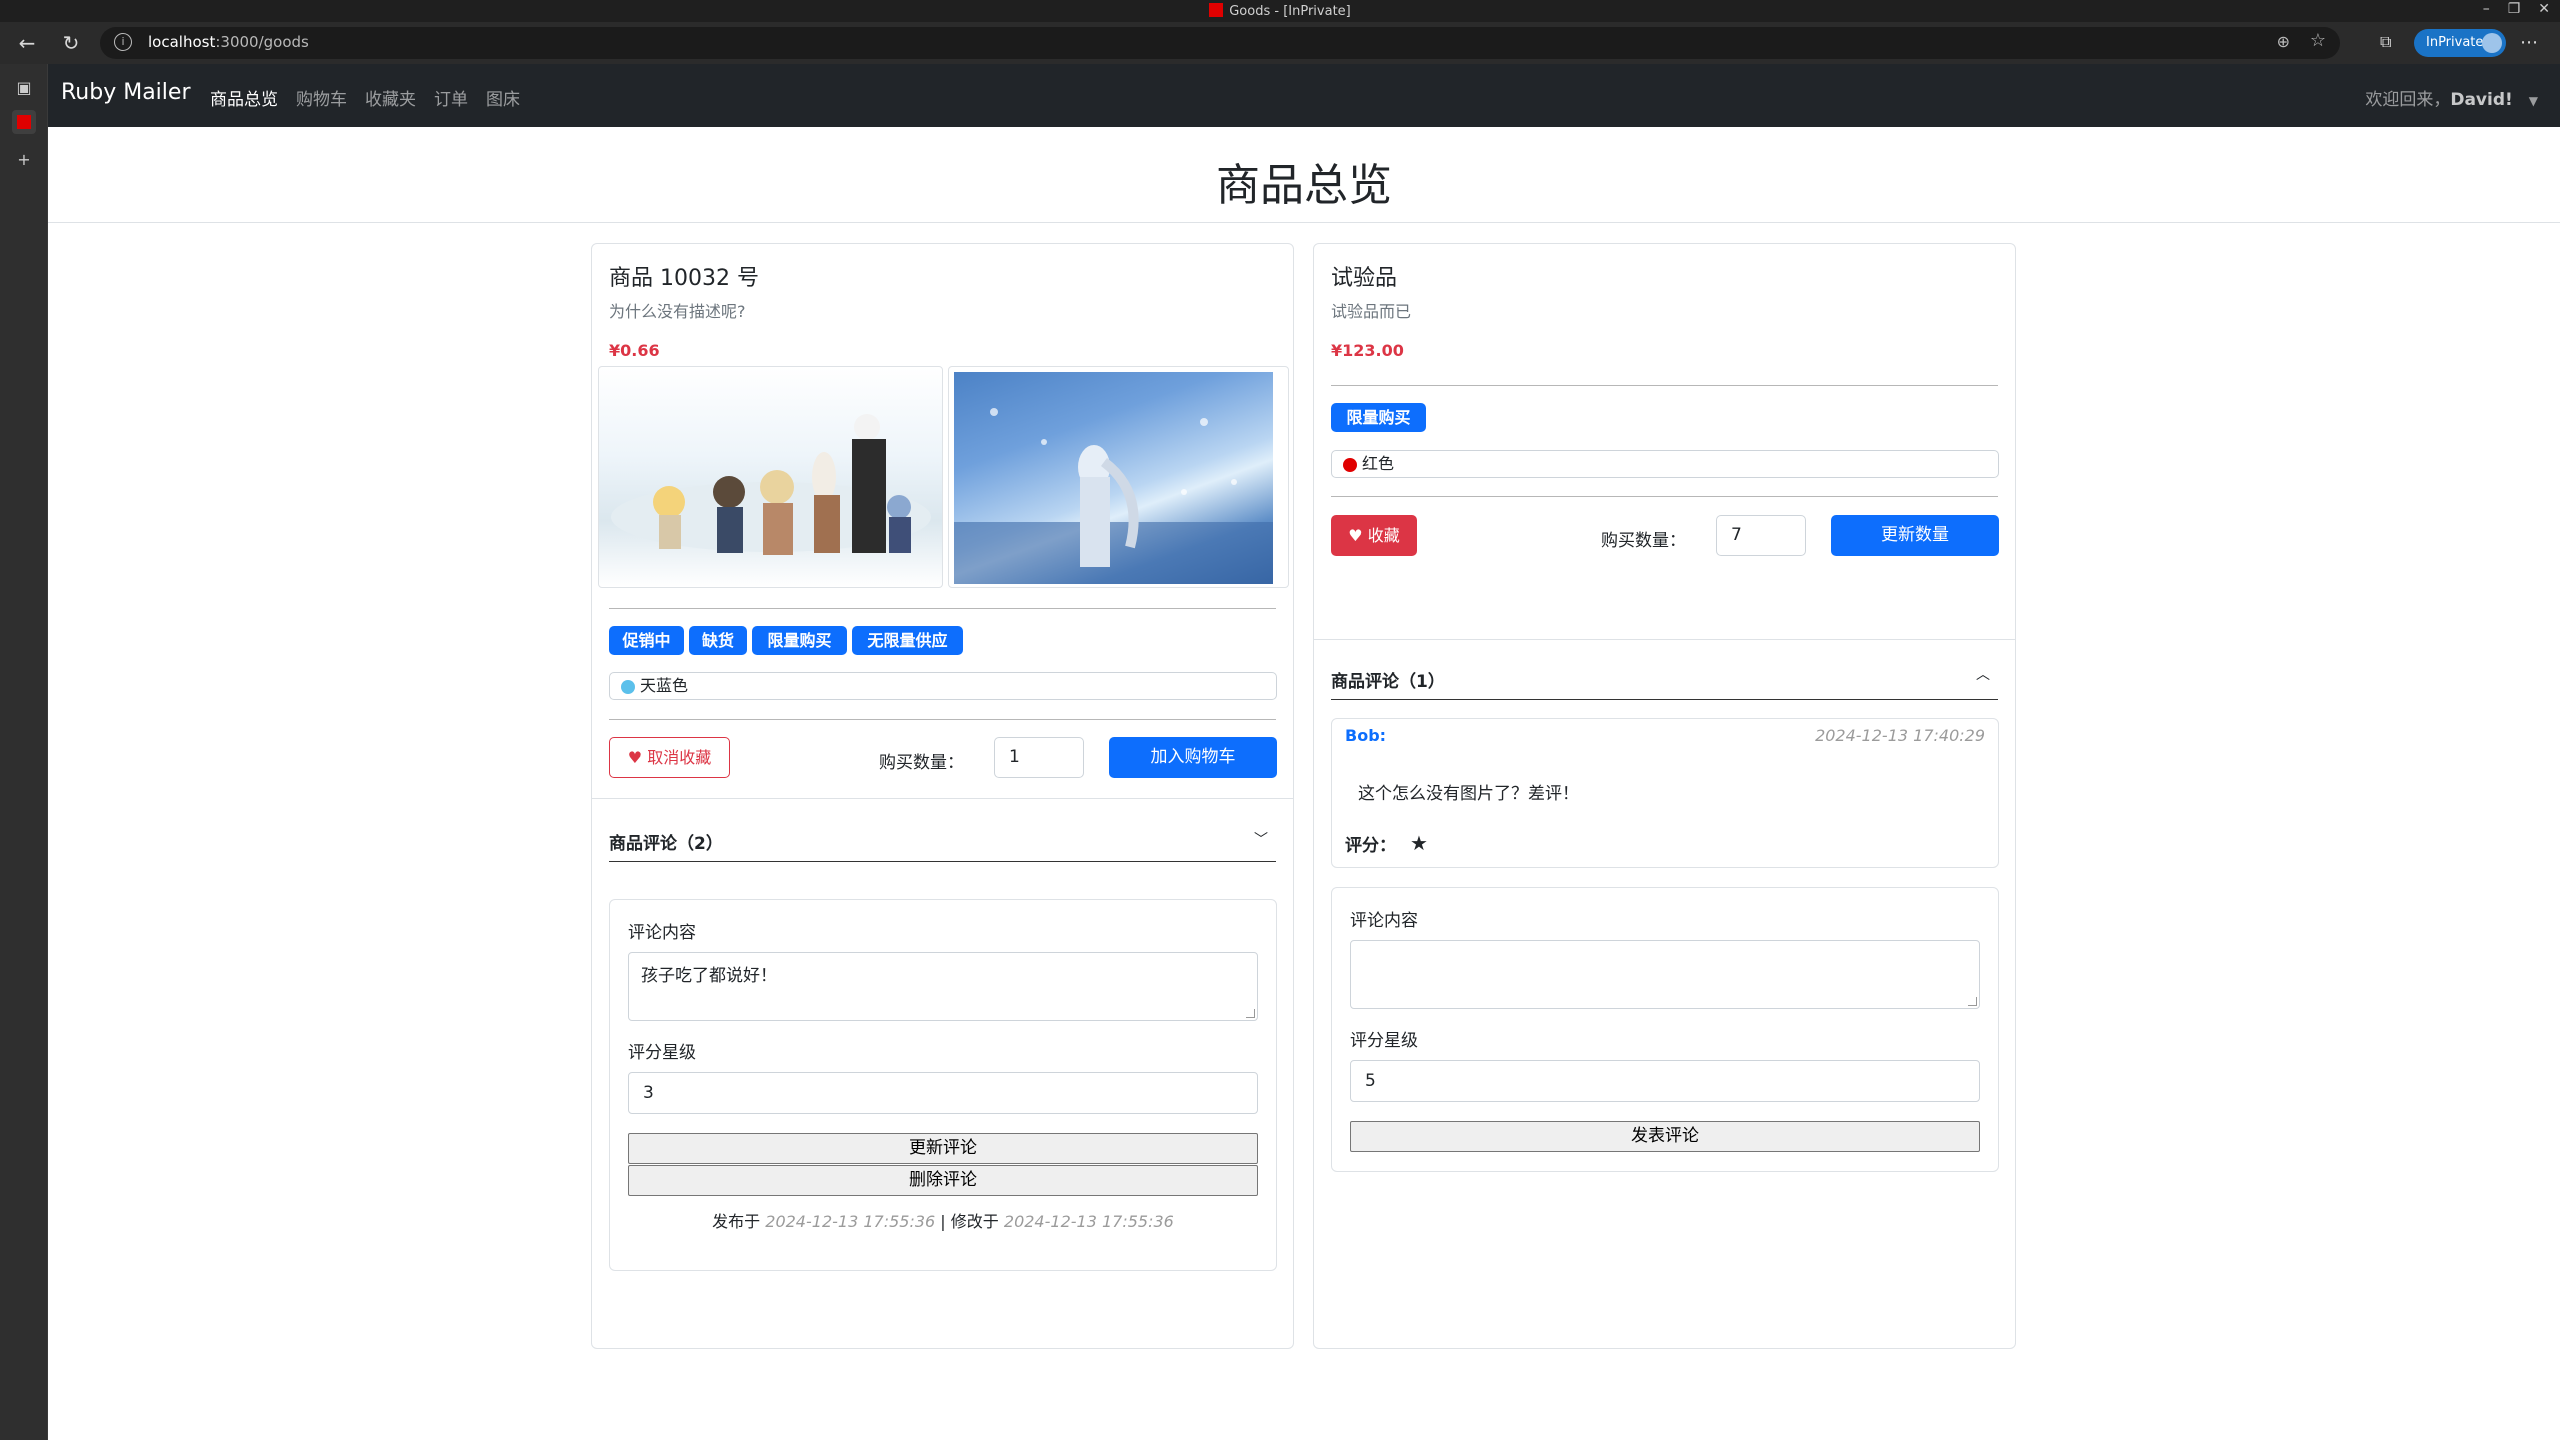 The height and width of the screenshot is (1440, 2560). I want to click on site-info-icon: i, so click(123, 42).